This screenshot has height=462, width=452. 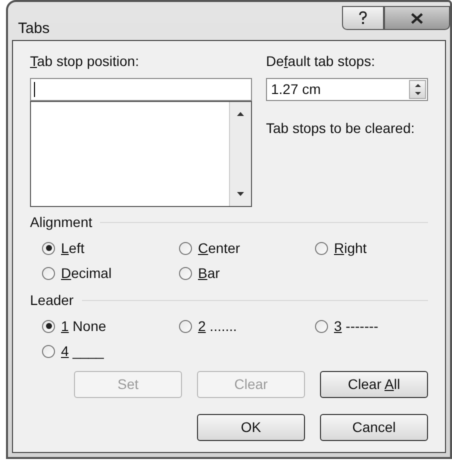 I want to click on tab-stop-position-field, so click(x=141, y=89).